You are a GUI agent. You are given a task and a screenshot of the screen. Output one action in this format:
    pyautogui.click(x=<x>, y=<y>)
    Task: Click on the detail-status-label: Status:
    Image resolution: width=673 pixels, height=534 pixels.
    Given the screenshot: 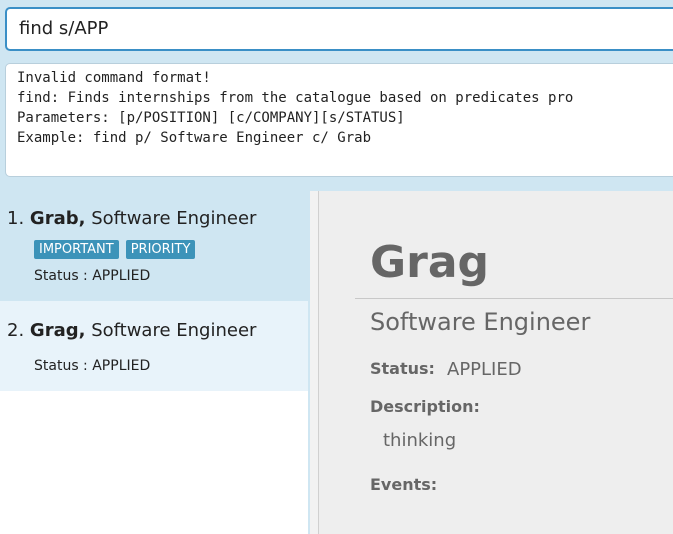 What is the action you would take?
    pyautogui.click(x=402, y=368)
    